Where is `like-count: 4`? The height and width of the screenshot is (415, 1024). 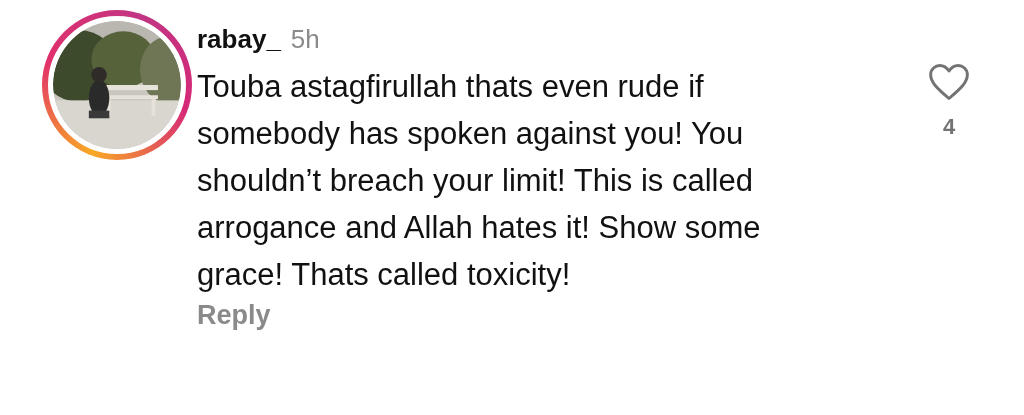
like-count: 4 is located at coordinates (949, 127).